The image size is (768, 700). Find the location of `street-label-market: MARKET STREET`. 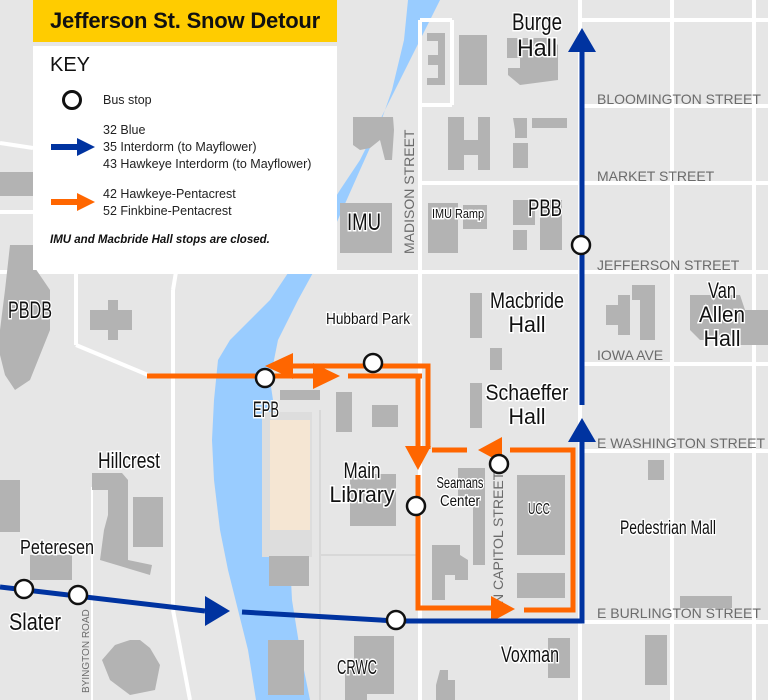

street-label-market: MARKET STREET is located at coordinates (656, 176).